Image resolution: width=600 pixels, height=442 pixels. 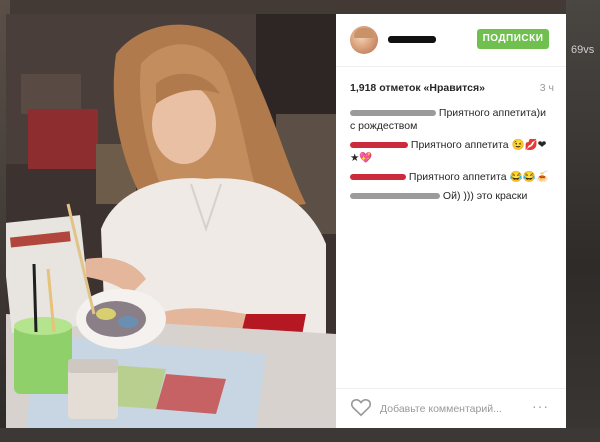 I want to click on comment-text: Приятного аппетита 😂😂🍝, so click(x=478, y=177).